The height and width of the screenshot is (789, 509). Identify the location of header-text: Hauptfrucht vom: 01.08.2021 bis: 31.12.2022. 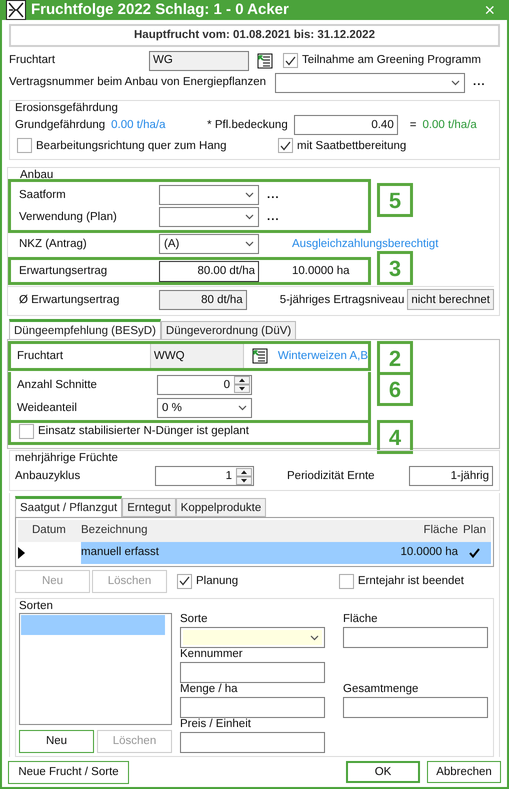
(254, 35).